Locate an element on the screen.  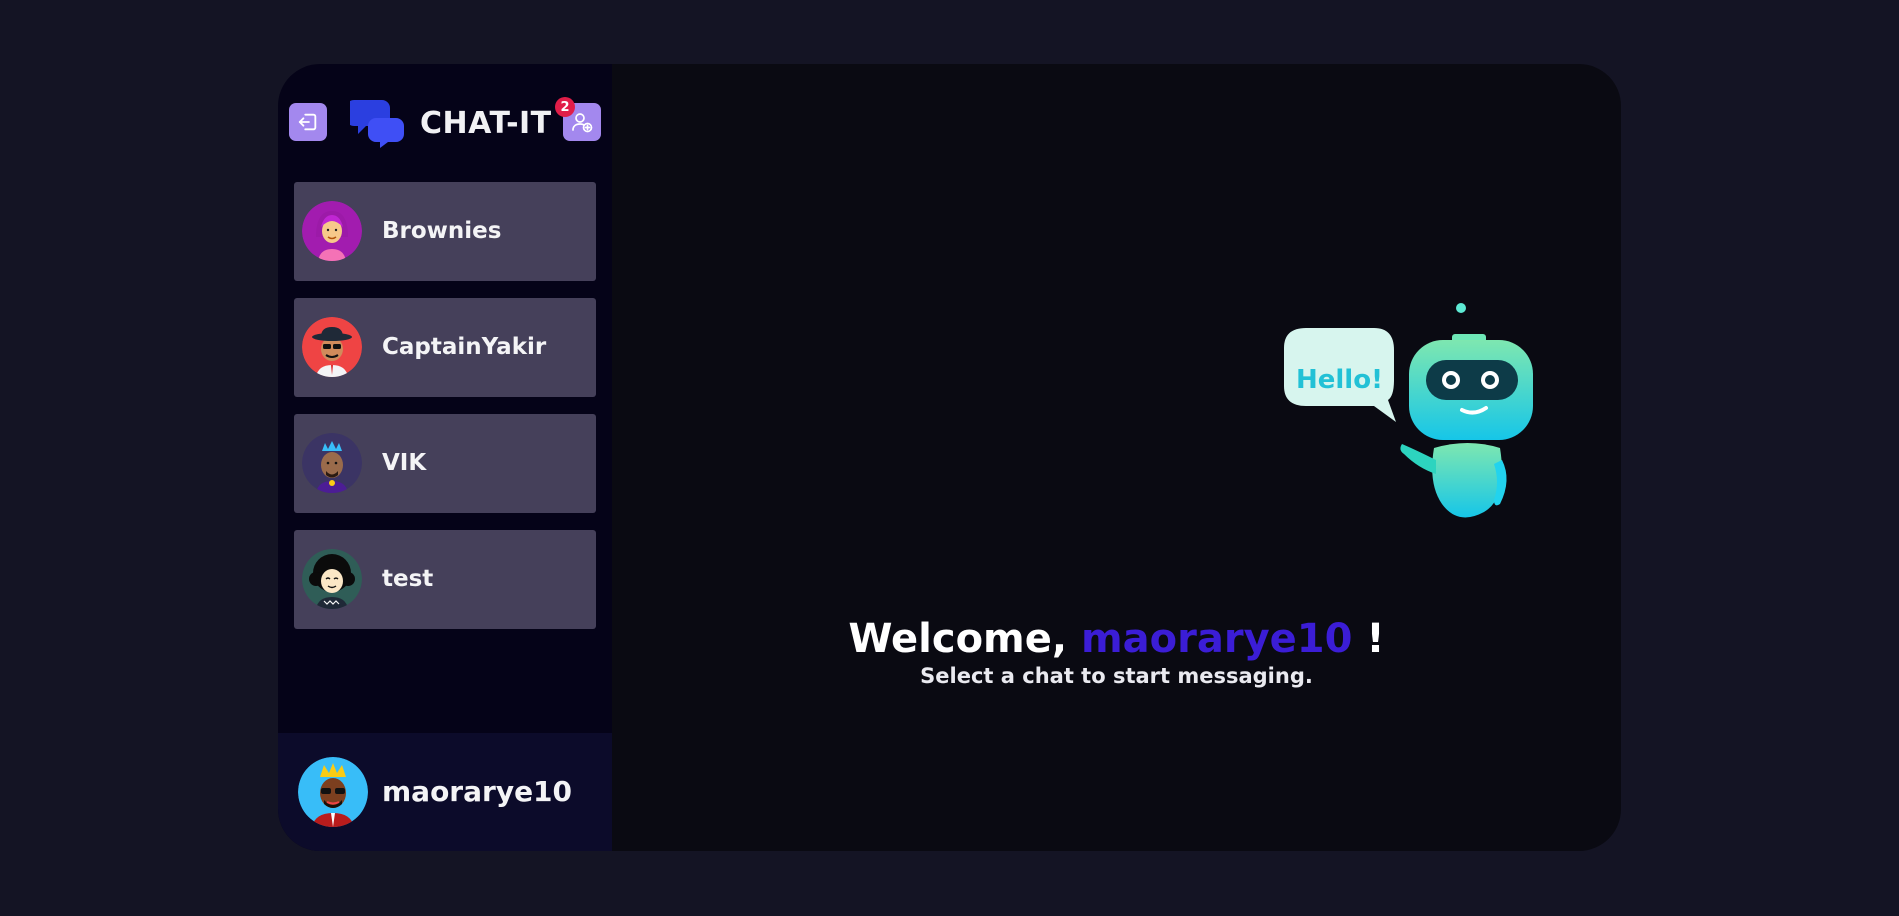
logout-icon is located at coordinates (307, 122).